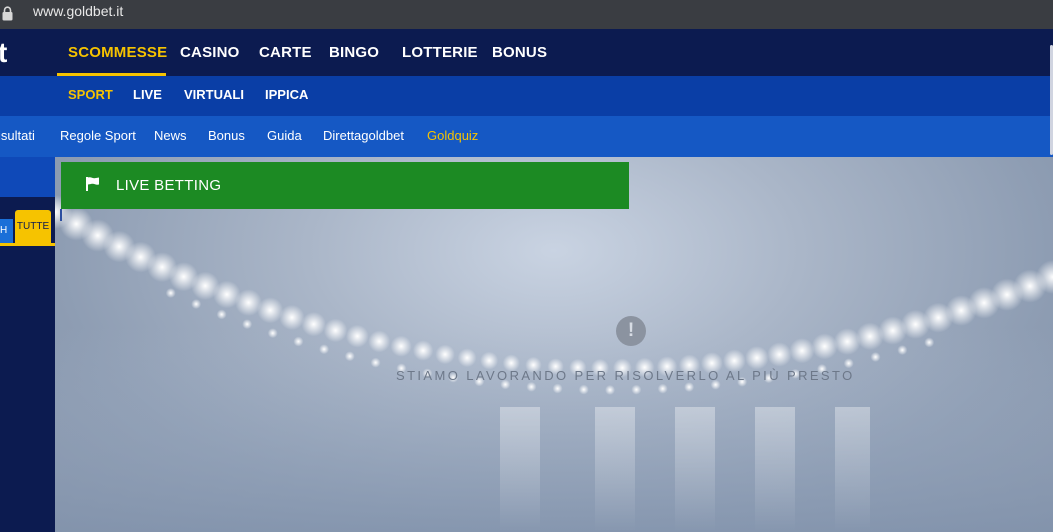 The image size is (1053, 532). Describe the element at coordinates (170, 136) in the screenshot. I see `link-news: News` at that location.